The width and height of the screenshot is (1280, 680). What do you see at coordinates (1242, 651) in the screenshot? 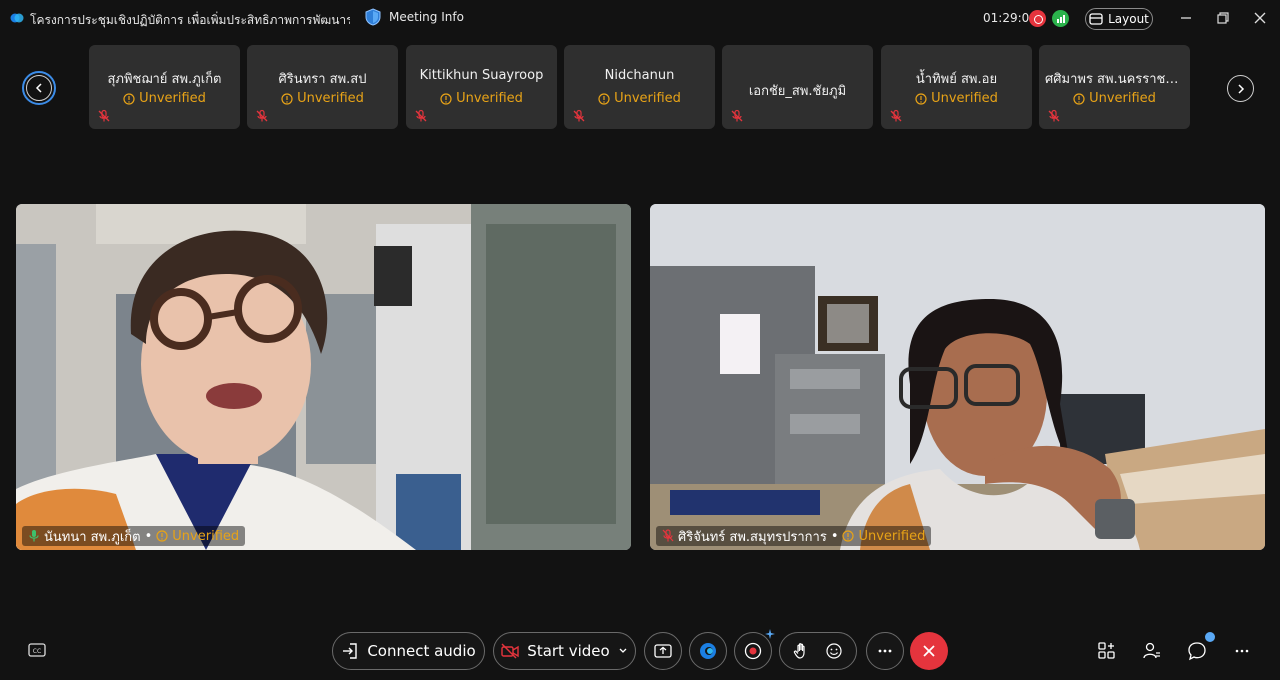
I see `more-panels-button` at bounding box center [1242, 651].